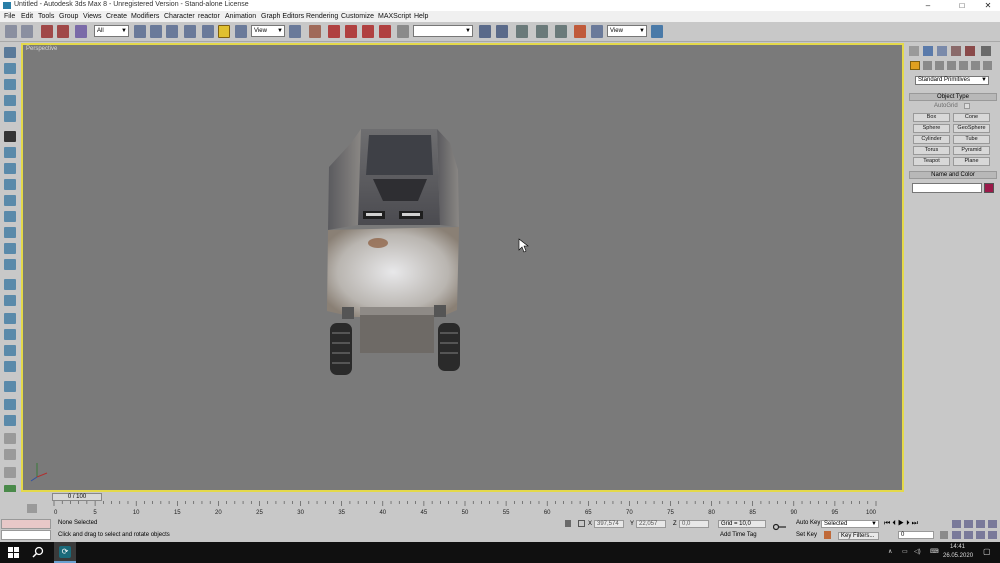 This screenshot has width=1000, height=563. What do you see at coordinates (963, 65) in the screenshot?
I see `helpers-icon` at bounding box center [963, 65].